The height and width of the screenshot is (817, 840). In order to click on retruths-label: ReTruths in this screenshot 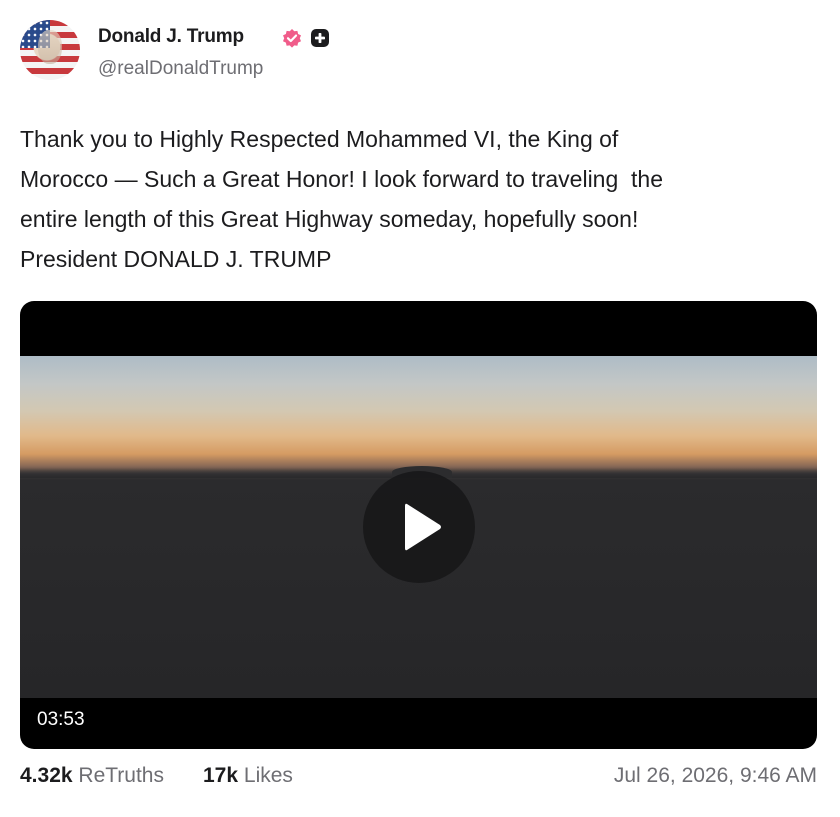, I will do `click(121, 775)`.